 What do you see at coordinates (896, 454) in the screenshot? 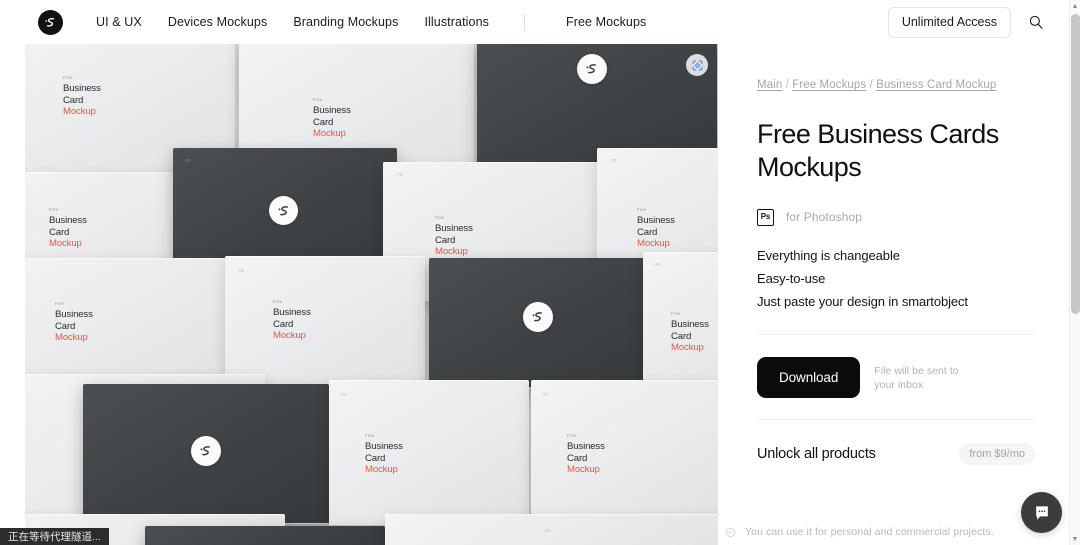
I see `unlock-all-products-row: Unlock all products from $9/mo` at bounding box center [896, 454].